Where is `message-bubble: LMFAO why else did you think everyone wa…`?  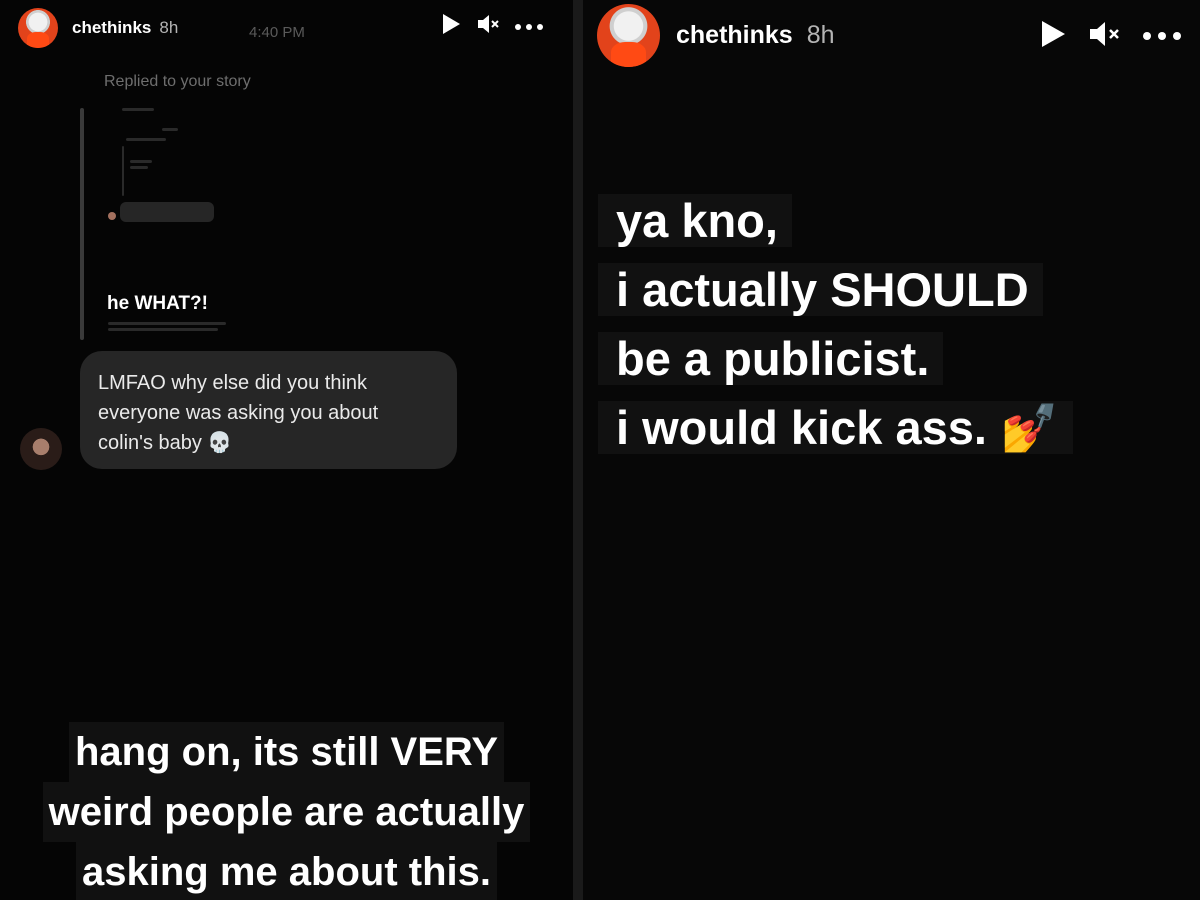 message-bubble: LMFAO why else did you think everyone wa… is located at coordinates (268, 410).